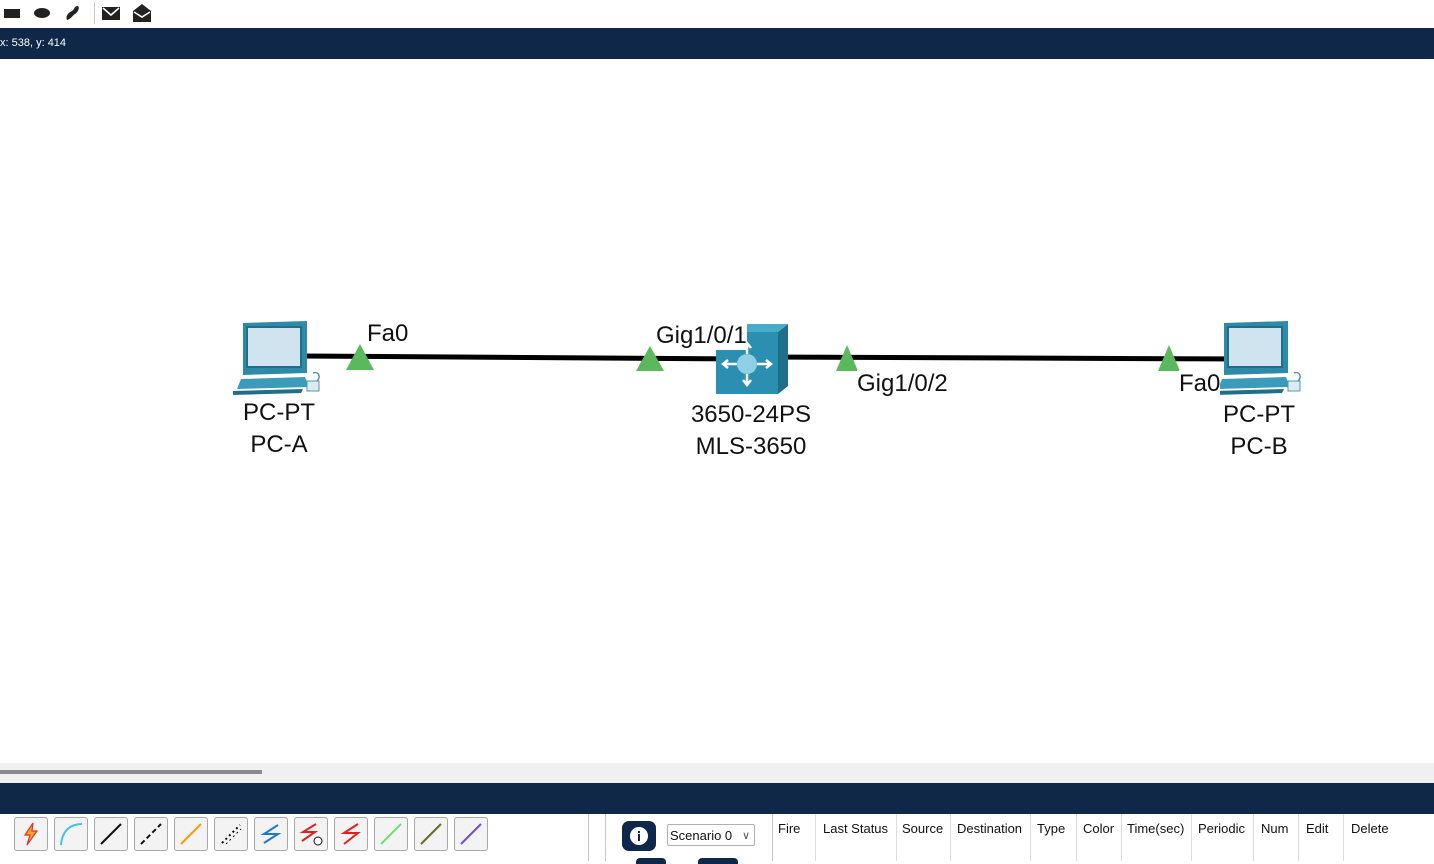 This screenshot has height=864, width=1434. Describe the element at coordinates (855, 828) in the screenshot. I see `column-header: Last Status` at that location.